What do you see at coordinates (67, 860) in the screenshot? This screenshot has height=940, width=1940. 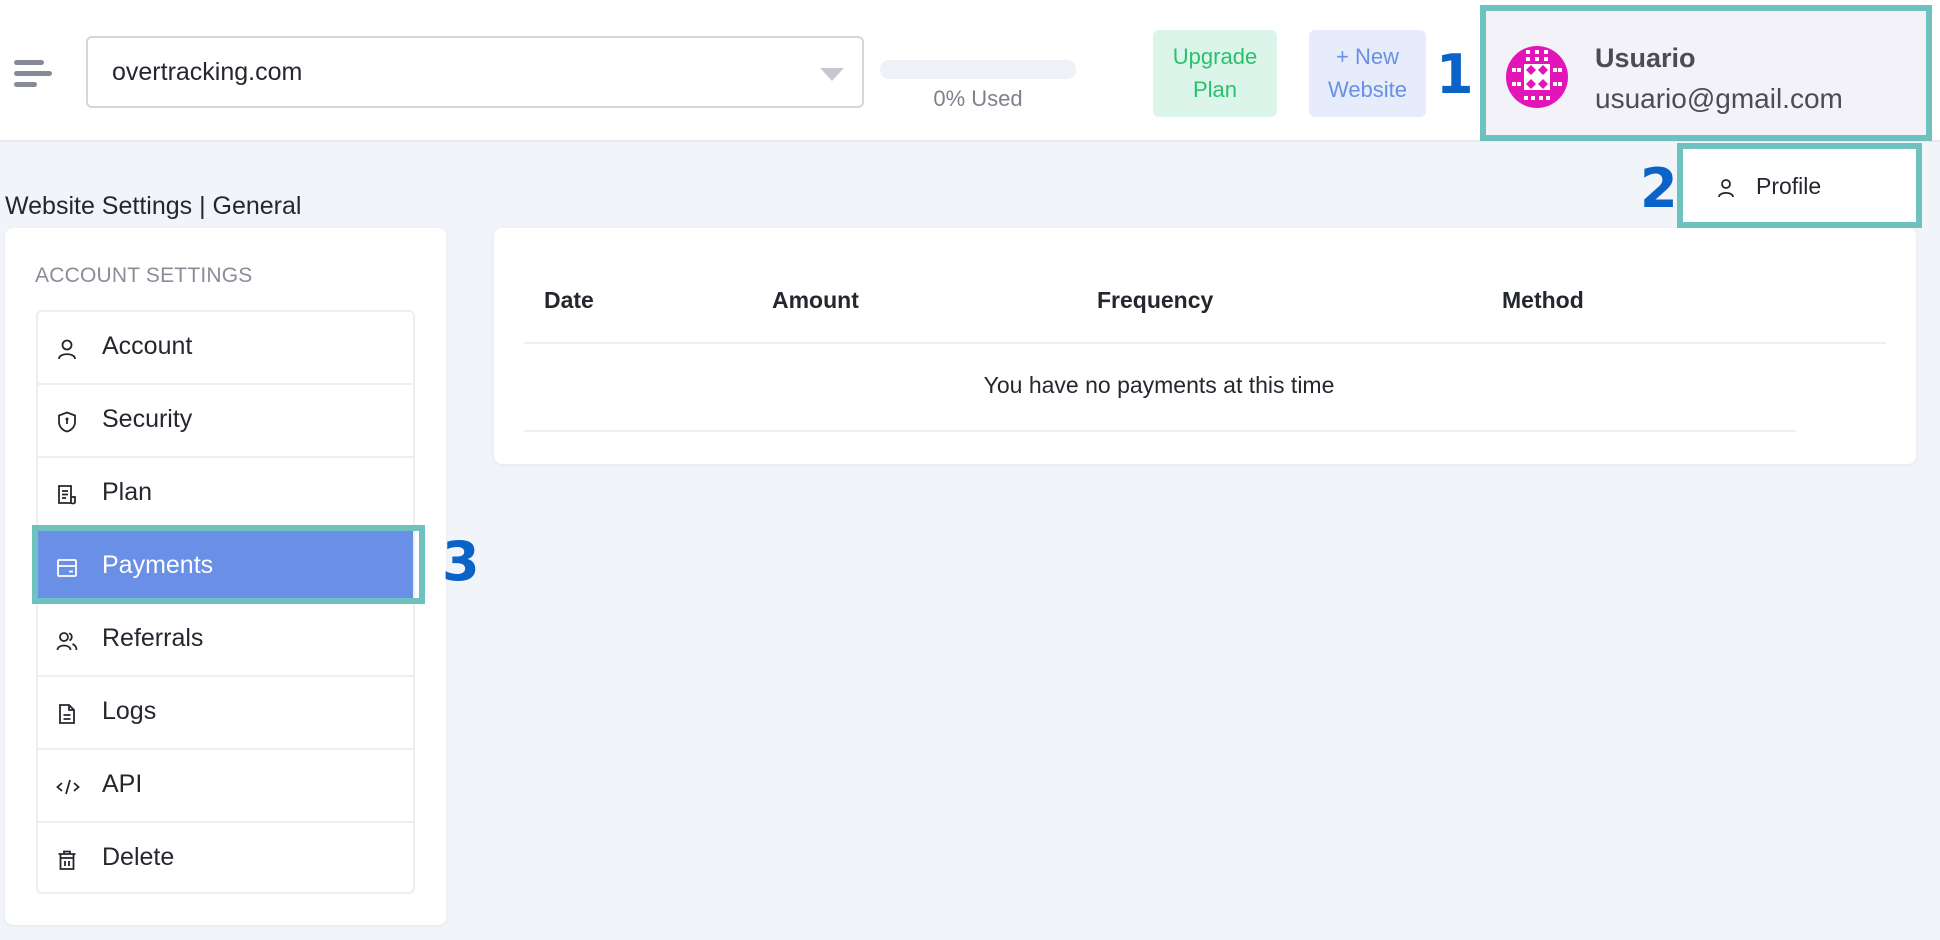 I see `trash-icon` at bounding box center [67, 860].